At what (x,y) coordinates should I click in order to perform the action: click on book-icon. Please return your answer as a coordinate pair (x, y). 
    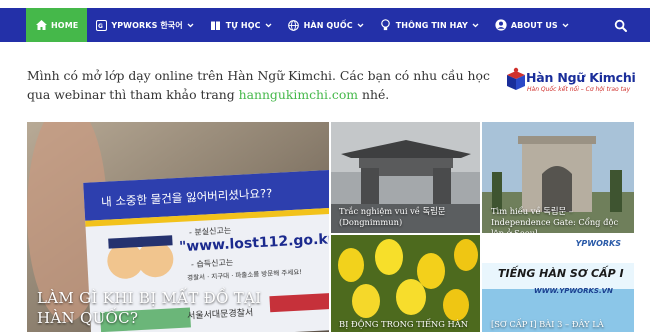
    Looking at the image, I should click on (216, 25).